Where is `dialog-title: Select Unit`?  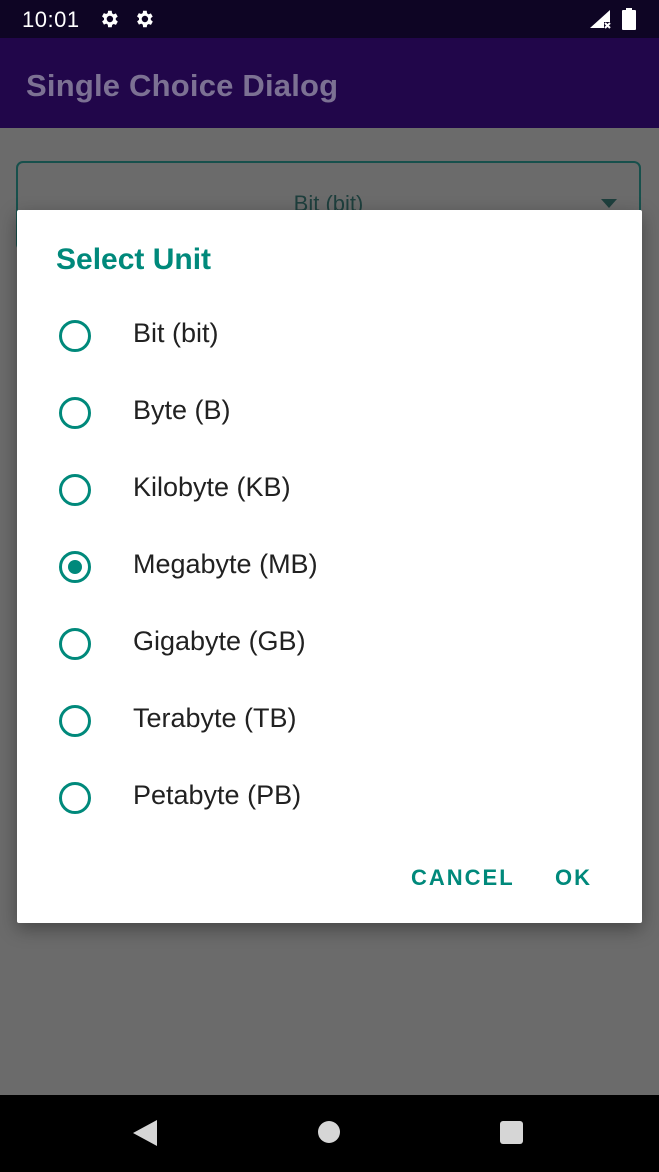
dialog-title: Select Unit is located at coordinates (134, 259).